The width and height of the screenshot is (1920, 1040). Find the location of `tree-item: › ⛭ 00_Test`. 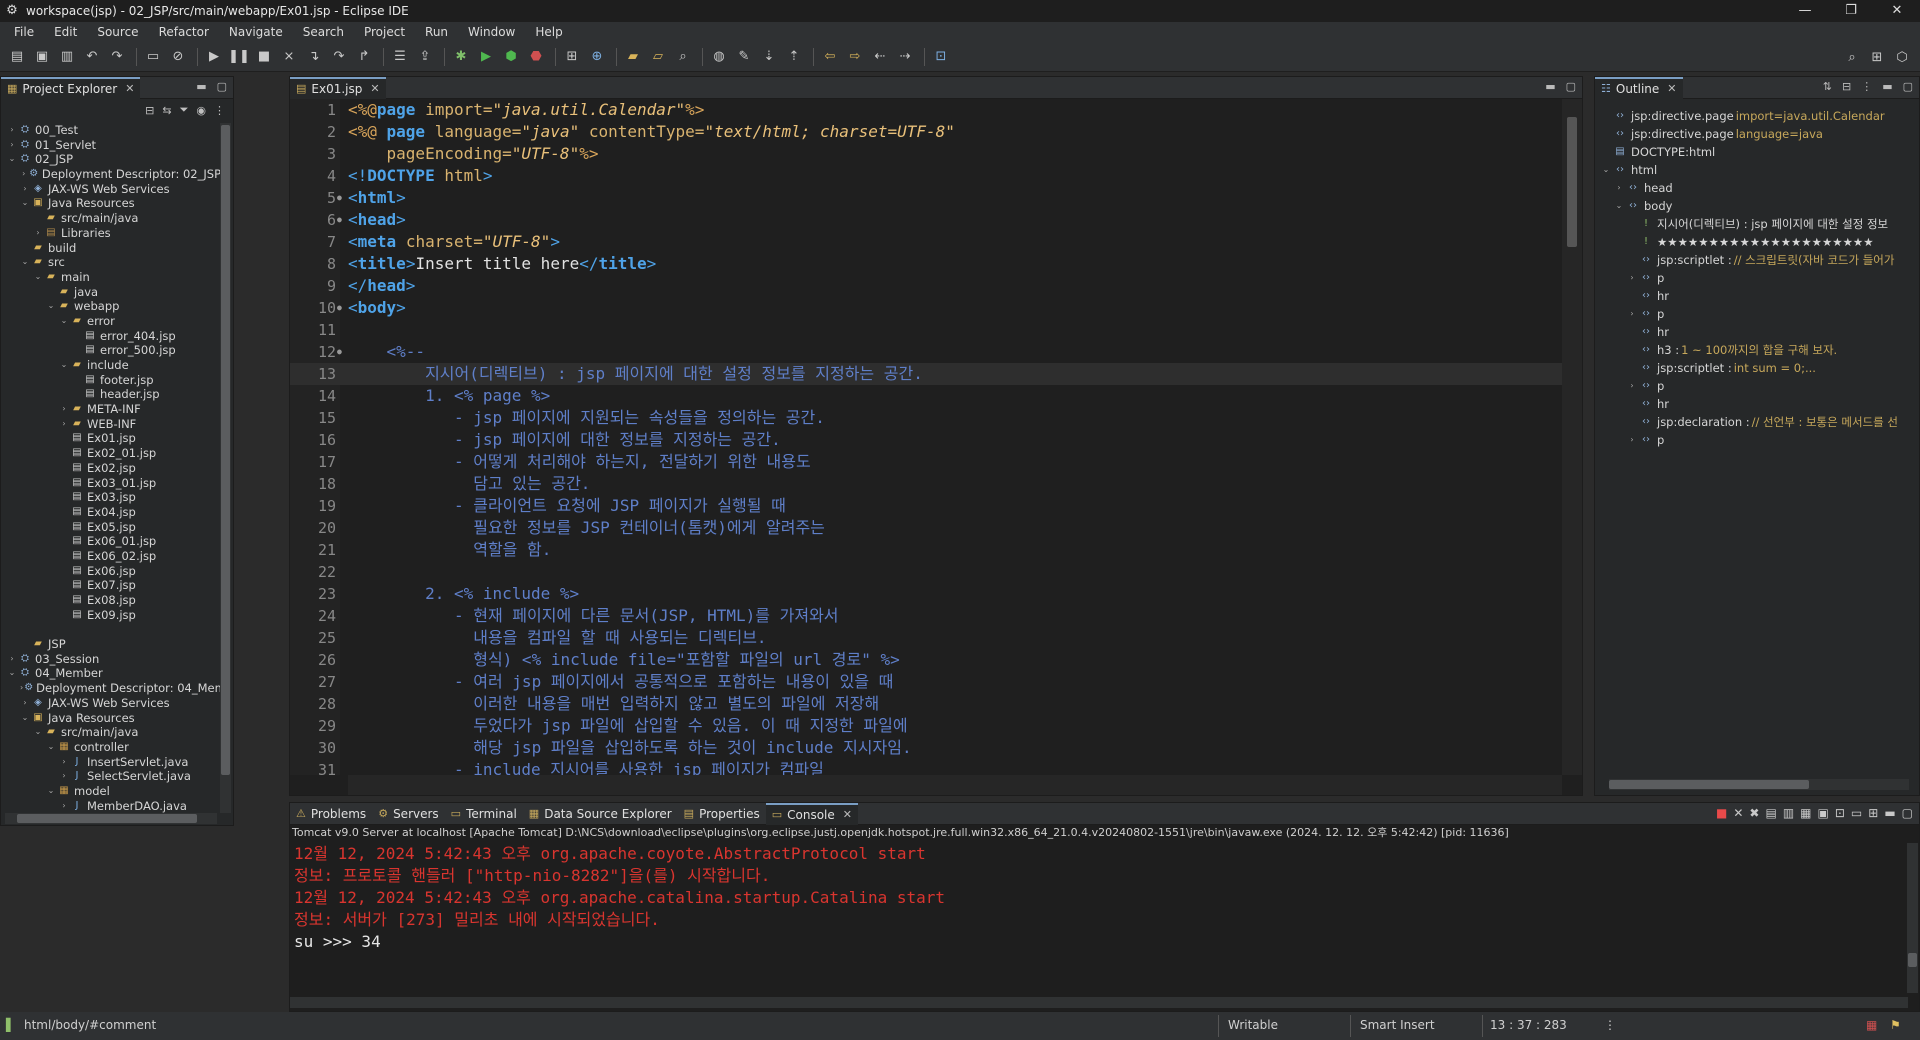

tree-item: › ⛭ 00_Test is located at coordinates (111, 130).